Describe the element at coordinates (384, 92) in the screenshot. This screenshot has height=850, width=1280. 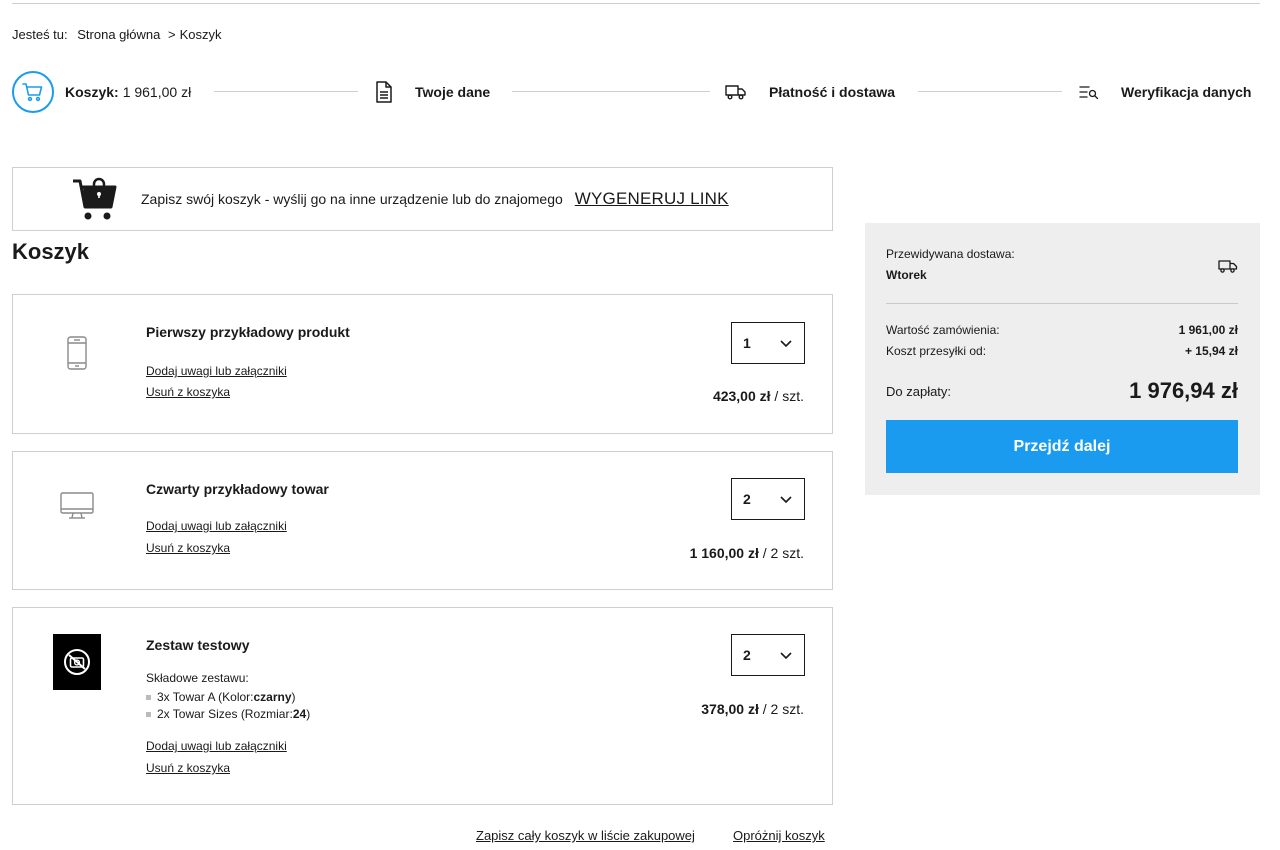
I see `document-icon` at that location.